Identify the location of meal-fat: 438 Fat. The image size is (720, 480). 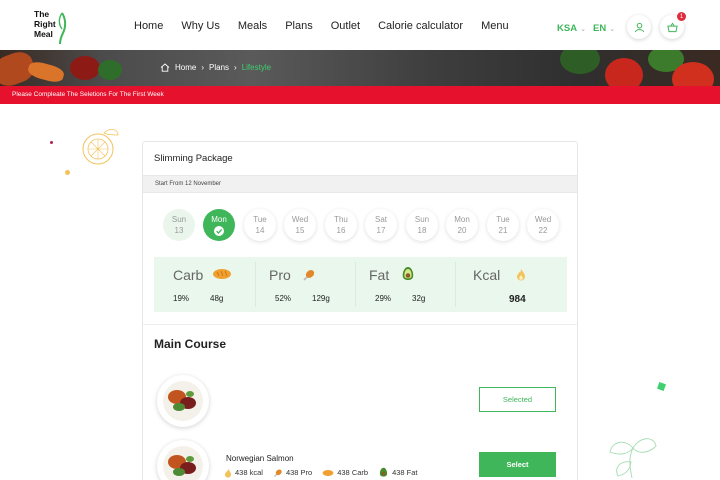
(398, 472).